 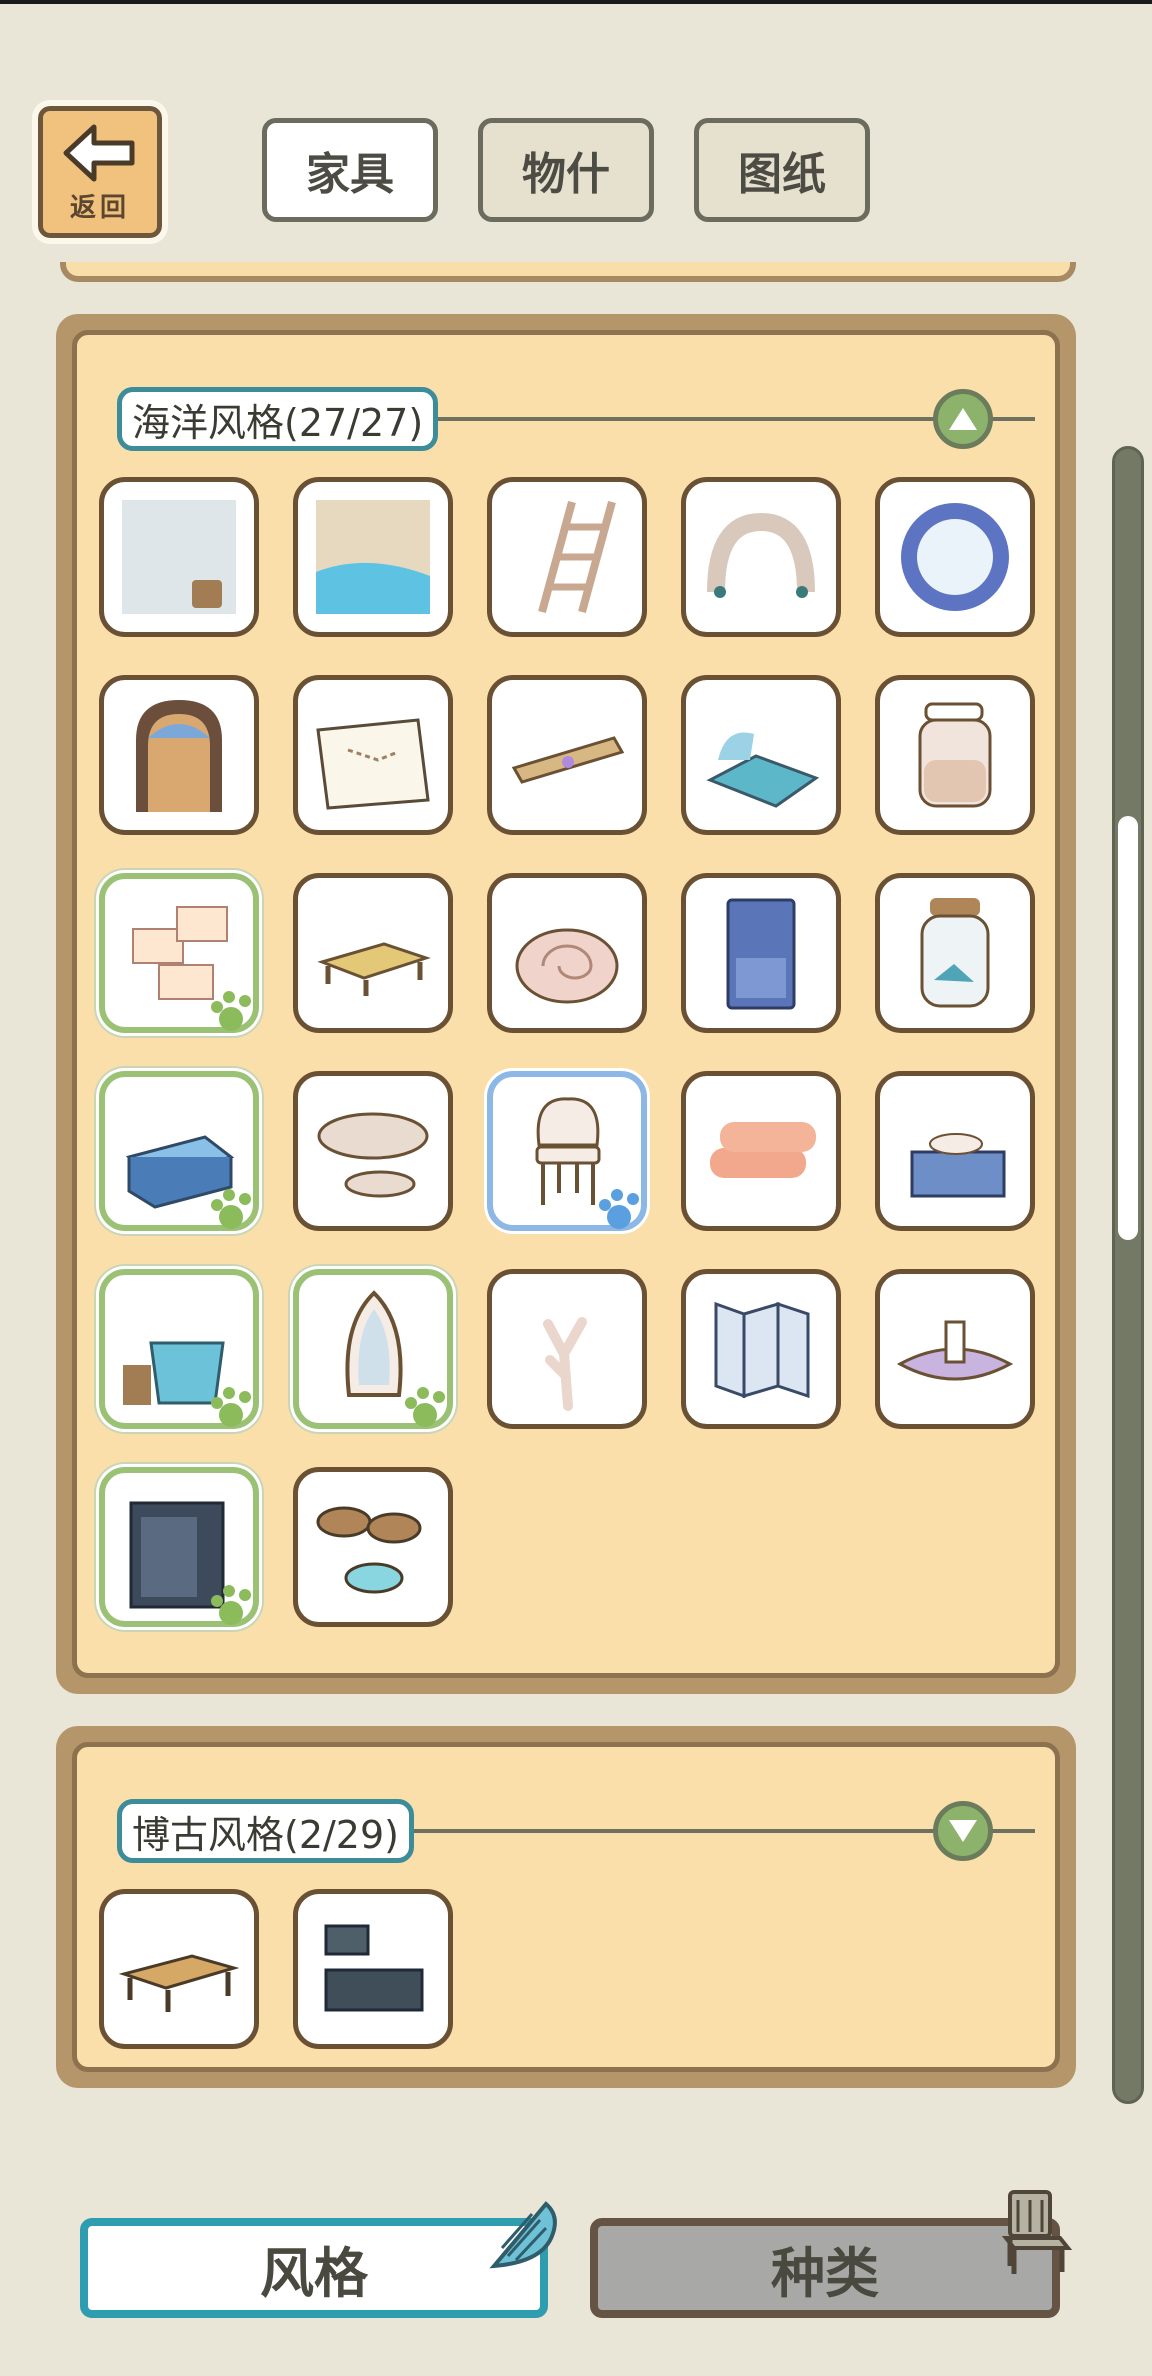 I want to click on tab-furniture: 家具, so click(x=350, y=170).